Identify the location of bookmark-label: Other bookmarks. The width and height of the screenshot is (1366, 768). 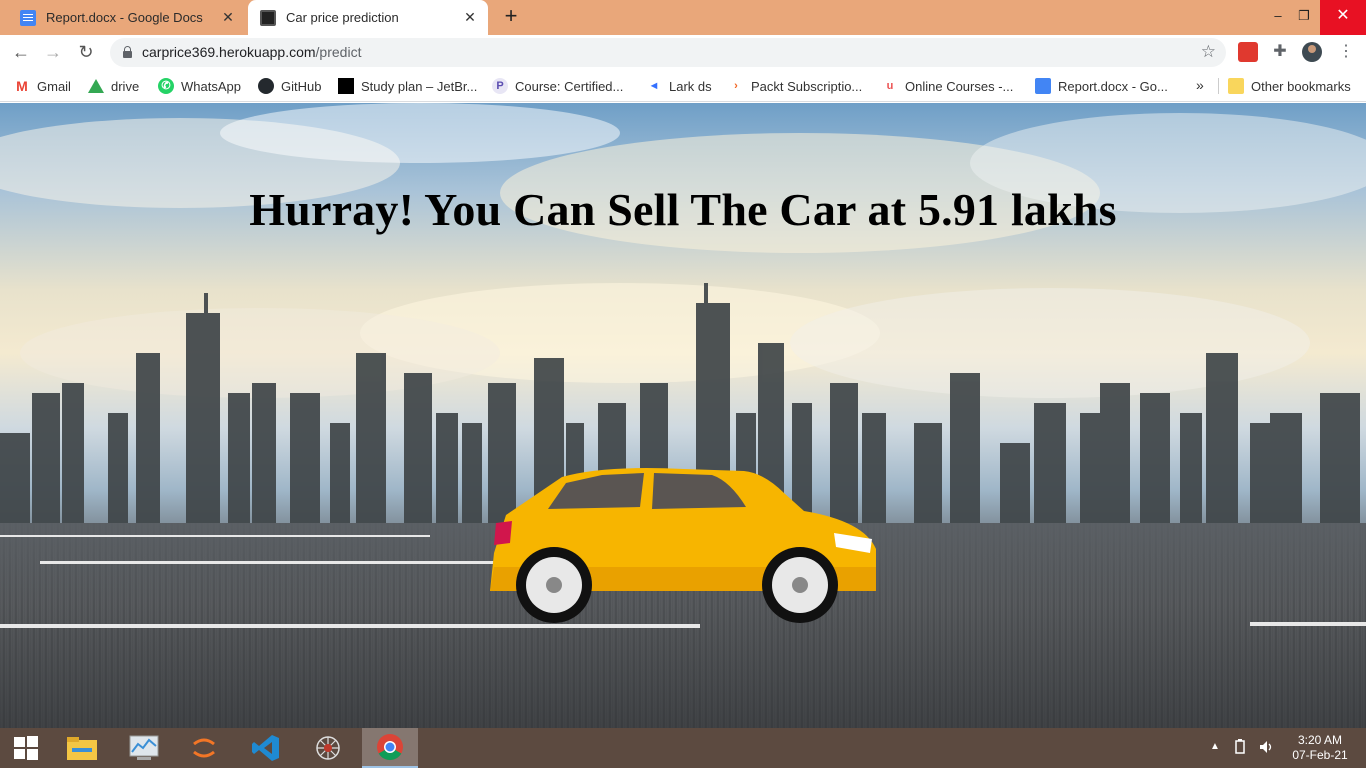
(1301, 86).